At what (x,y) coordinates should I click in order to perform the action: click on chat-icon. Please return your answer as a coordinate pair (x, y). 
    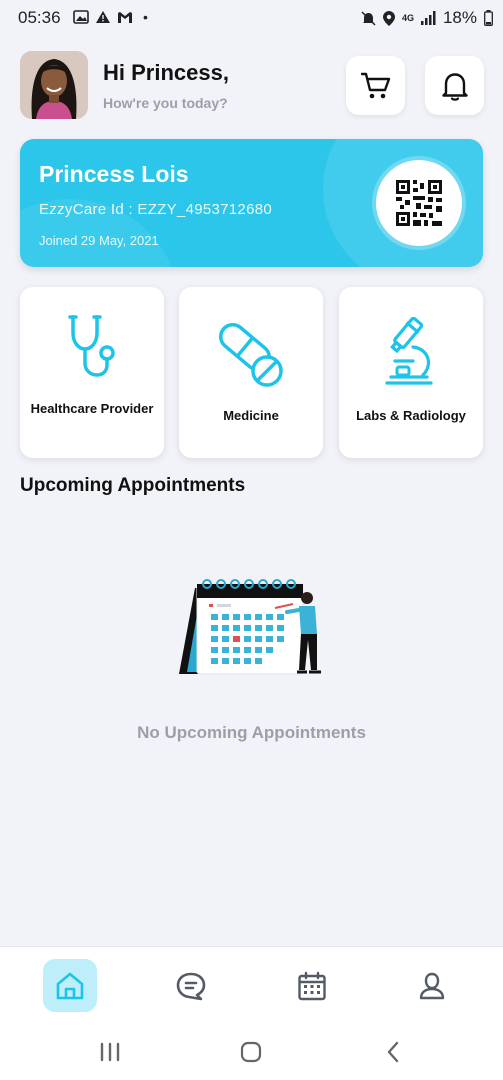
    Looking at the image, I should click on (191, 986).